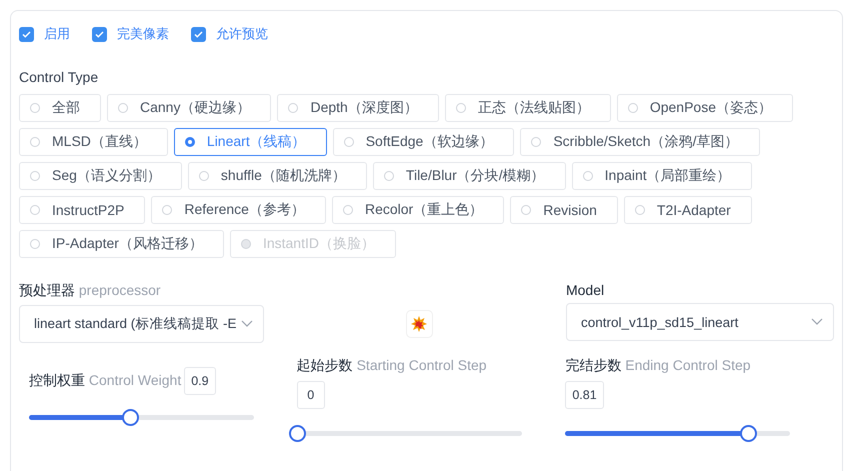 The image size is (847, 471). What do you see at coordinates (358, 108) in the screenshot?
I see `control-type-option: Depth（深度图）` at bounding box center [358, 108].